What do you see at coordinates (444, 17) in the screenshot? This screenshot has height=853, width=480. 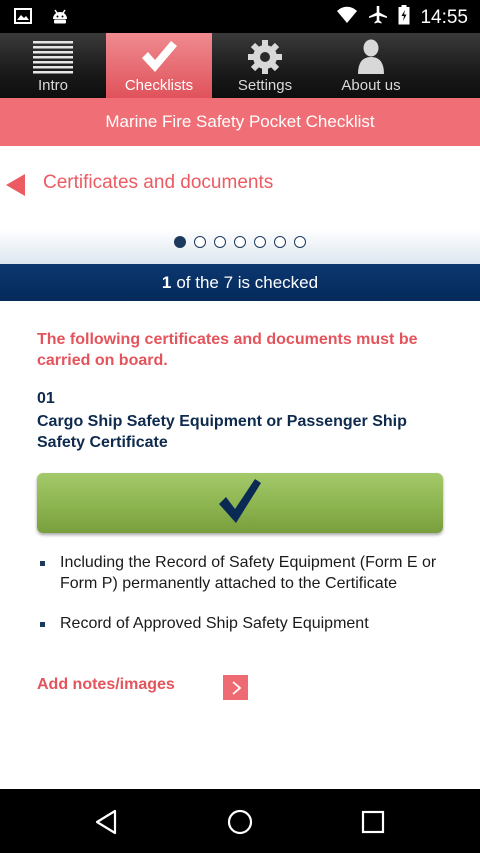 I see `status-bar-time: 14:55` at bounding box center [444, 17].